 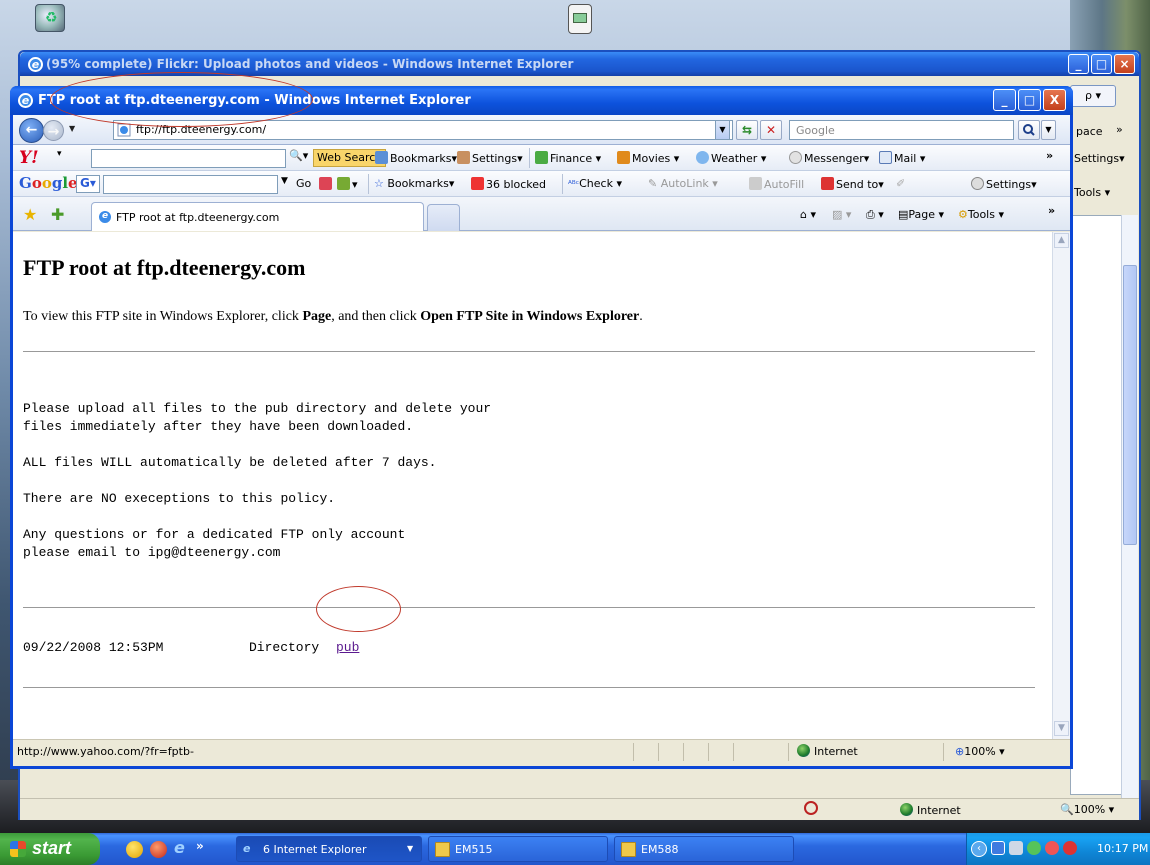 I want to click on clock: 10:17 PM, so click(x=1122, y=848).